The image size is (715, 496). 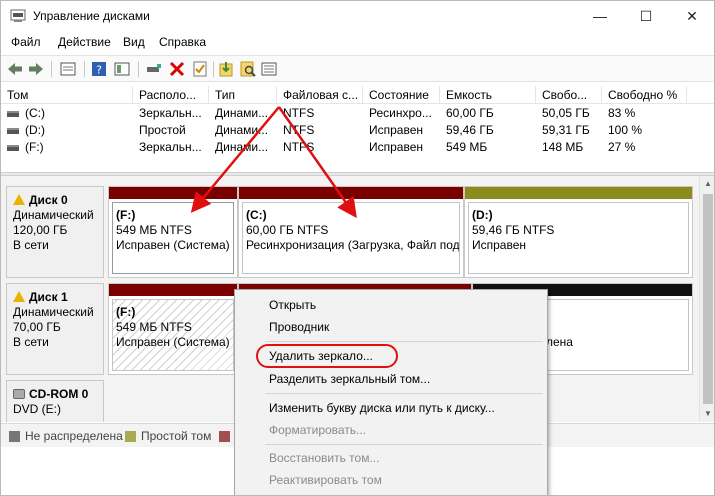 I want to click on simple-volume-bar, so click(x=578, y=193).